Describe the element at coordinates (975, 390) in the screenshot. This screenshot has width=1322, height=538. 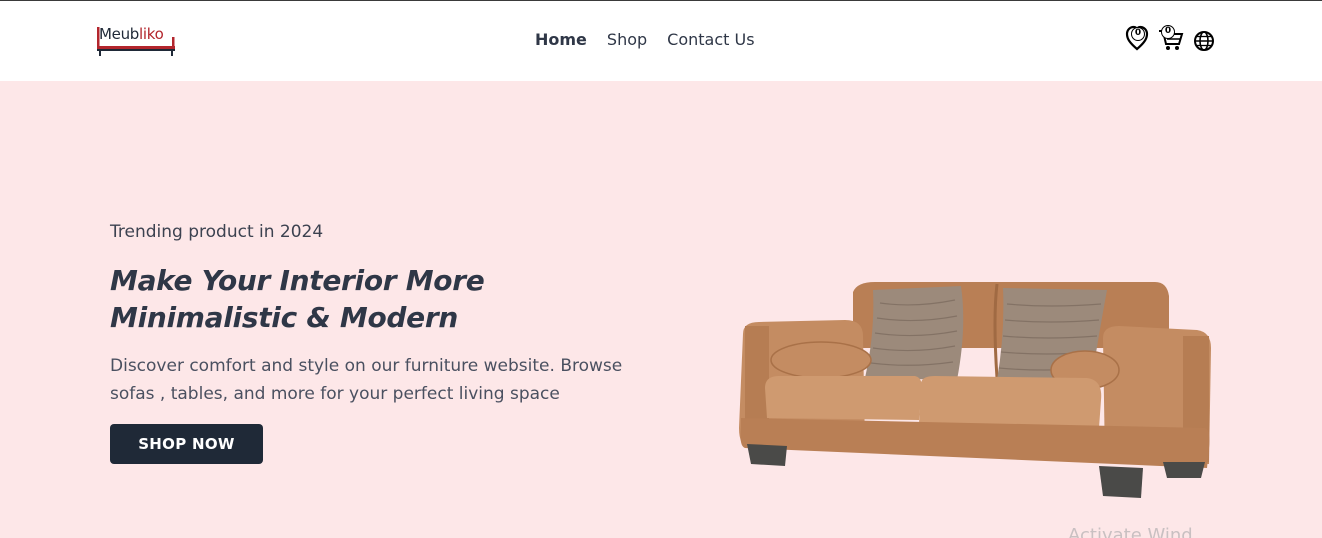
I see `sofa-image` at that location.